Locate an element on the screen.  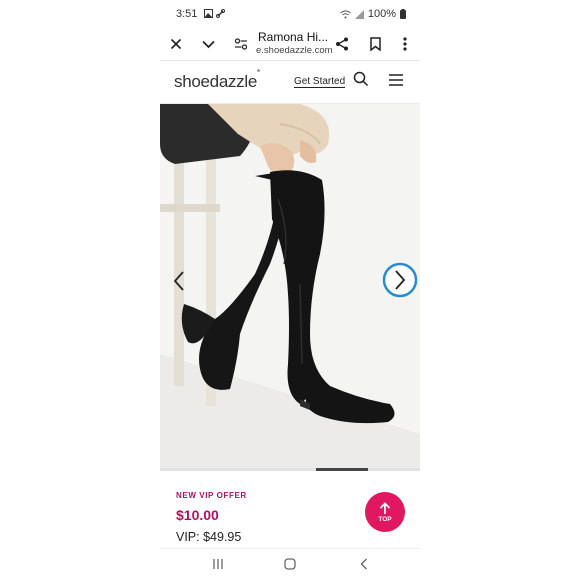
notification-icons is located at coordinates (214, 13).